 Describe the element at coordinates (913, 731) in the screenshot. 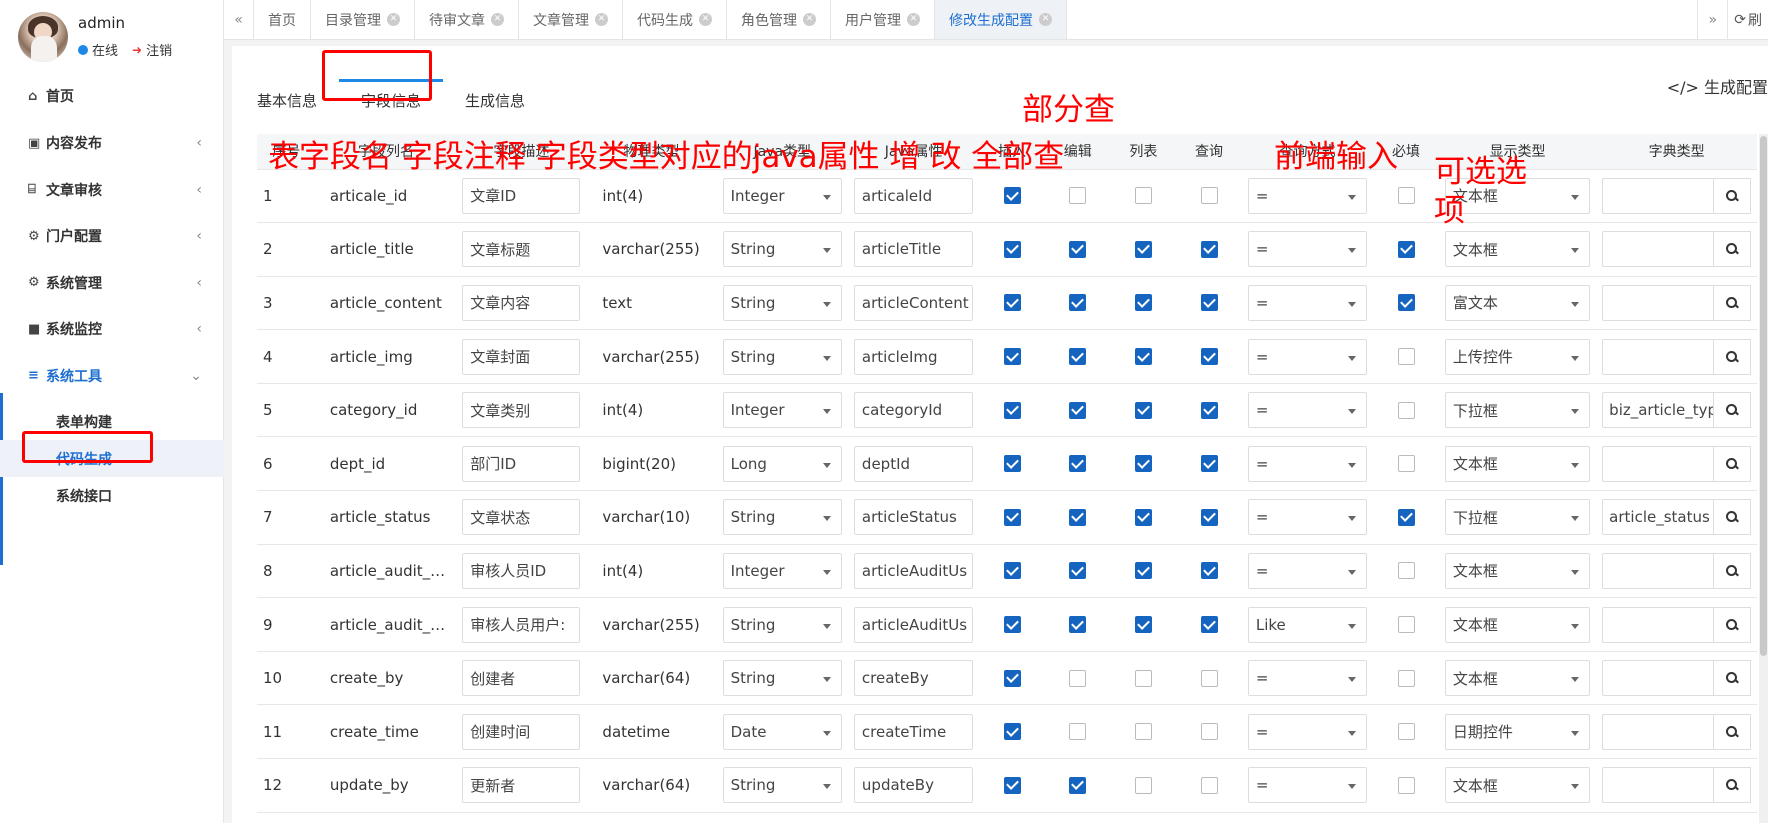

I see `java-prop-input: createTime` at that location.